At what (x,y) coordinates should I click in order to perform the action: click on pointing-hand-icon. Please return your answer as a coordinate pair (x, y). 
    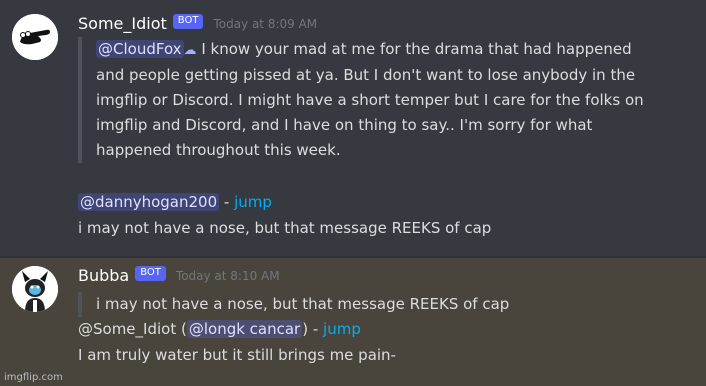
    Looking at the image, I should click on (35, 37).